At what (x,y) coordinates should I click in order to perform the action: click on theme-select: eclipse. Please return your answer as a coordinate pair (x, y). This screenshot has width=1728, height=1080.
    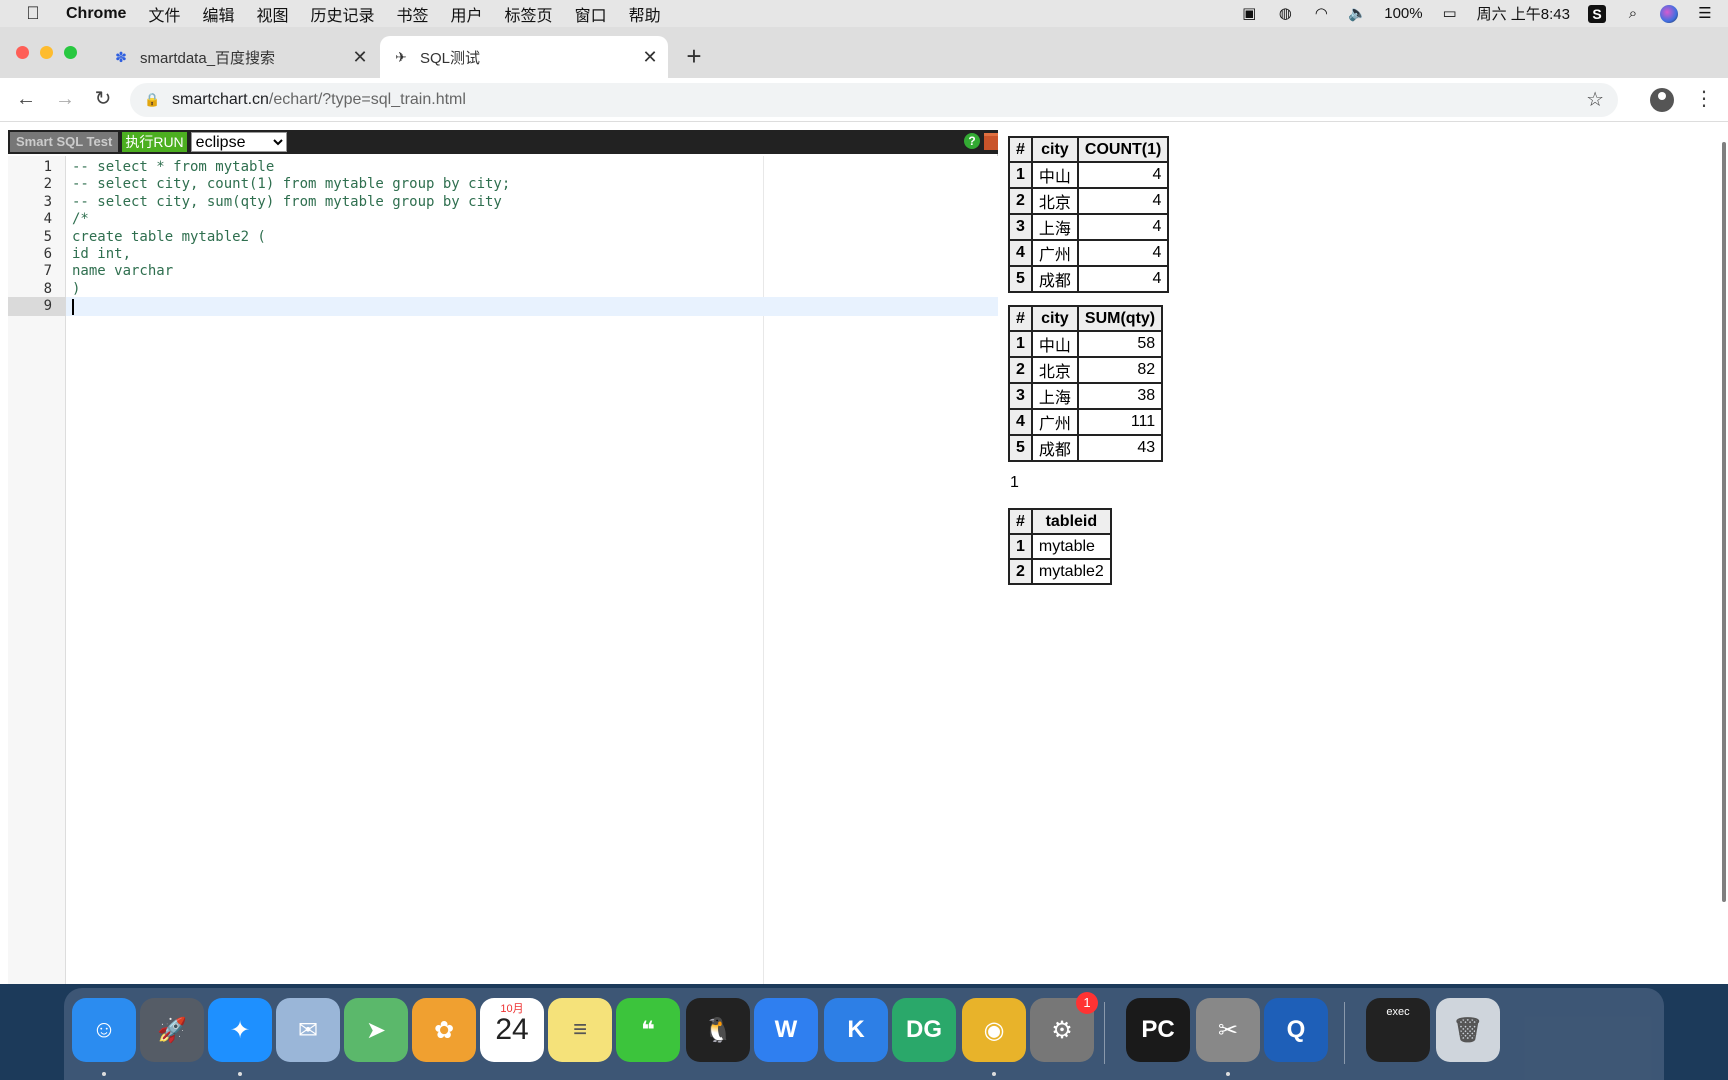
    Looking at the image, I should click on (238, 142).